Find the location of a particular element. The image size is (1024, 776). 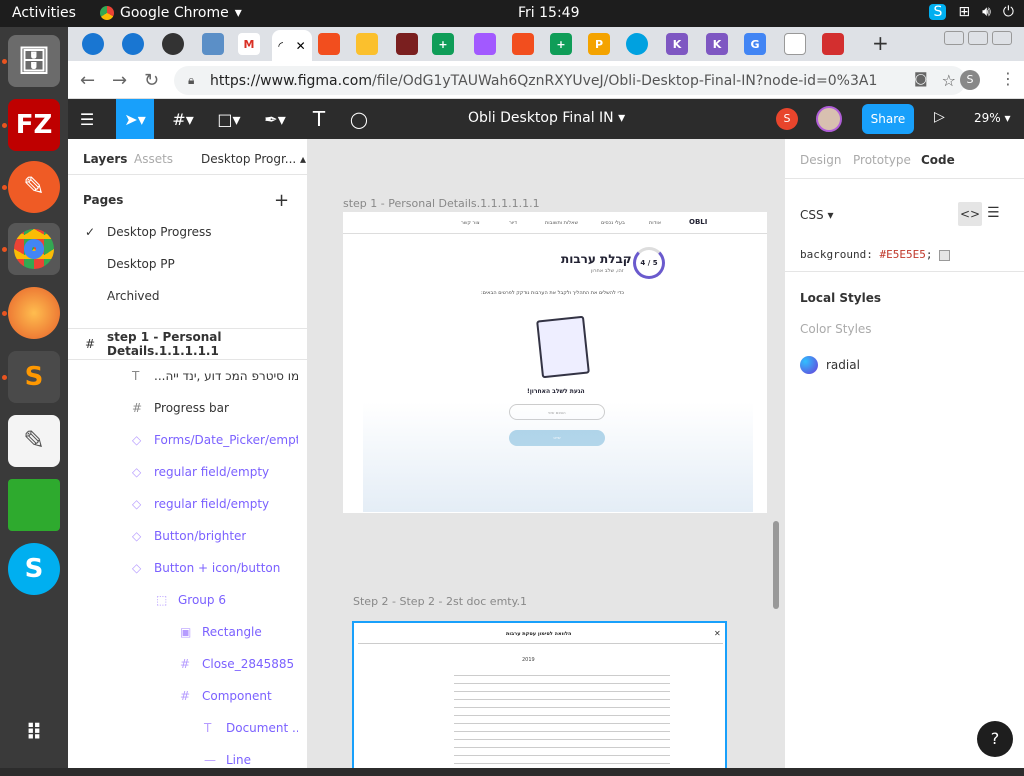

tab-icon: P is located at coordinates (599, 44).